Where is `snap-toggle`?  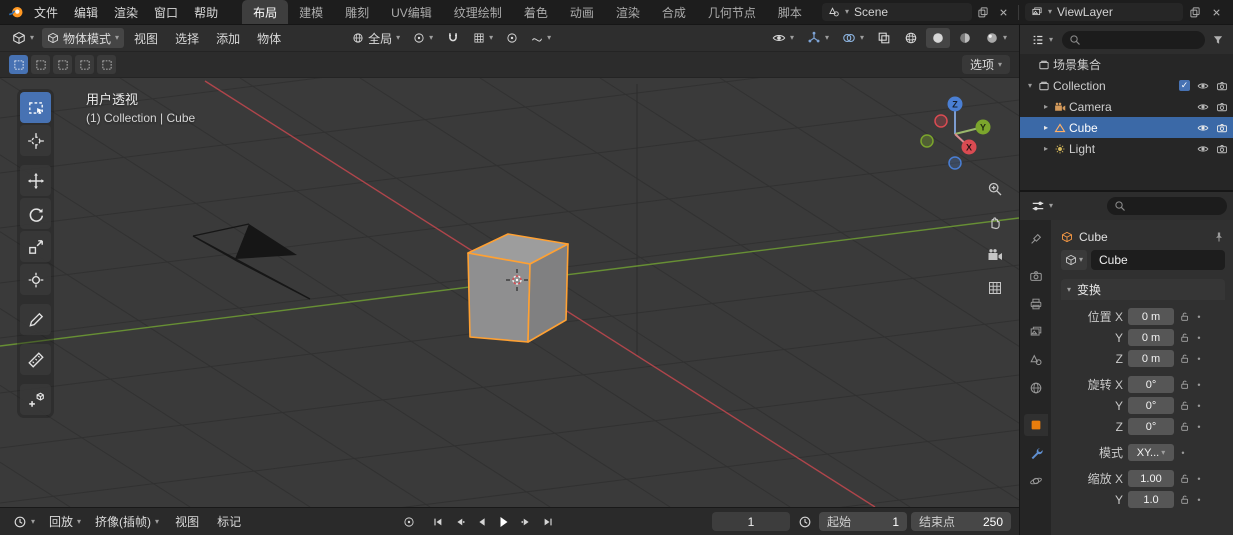 snap-toggle is located at coordinates (453, 38).